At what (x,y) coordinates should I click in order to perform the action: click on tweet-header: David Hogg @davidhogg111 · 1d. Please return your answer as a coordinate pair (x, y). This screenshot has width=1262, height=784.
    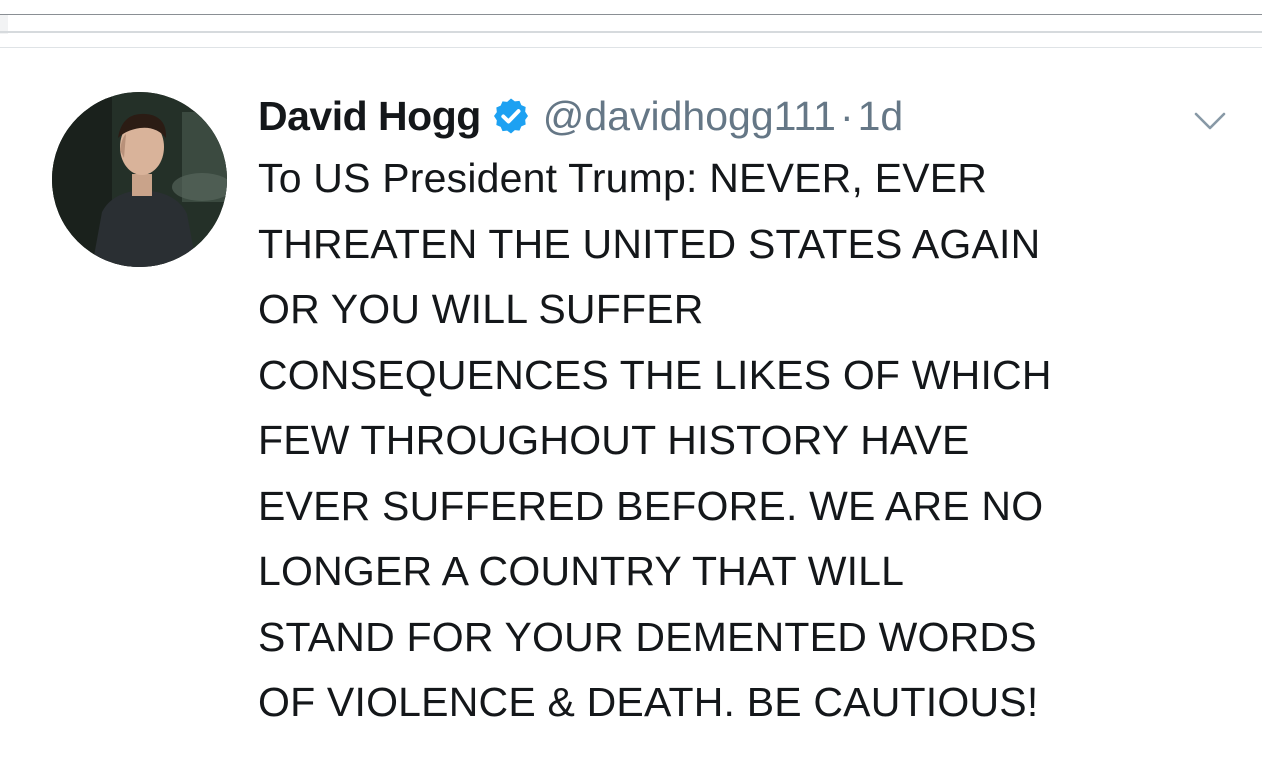
    Looking at the image, I should click on (753, 116).